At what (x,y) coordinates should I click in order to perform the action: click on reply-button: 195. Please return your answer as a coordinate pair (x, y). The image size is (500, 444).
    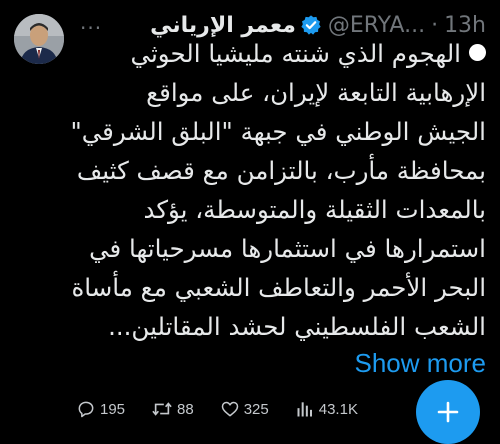
    Looking at the image, I should click on (100, 409).